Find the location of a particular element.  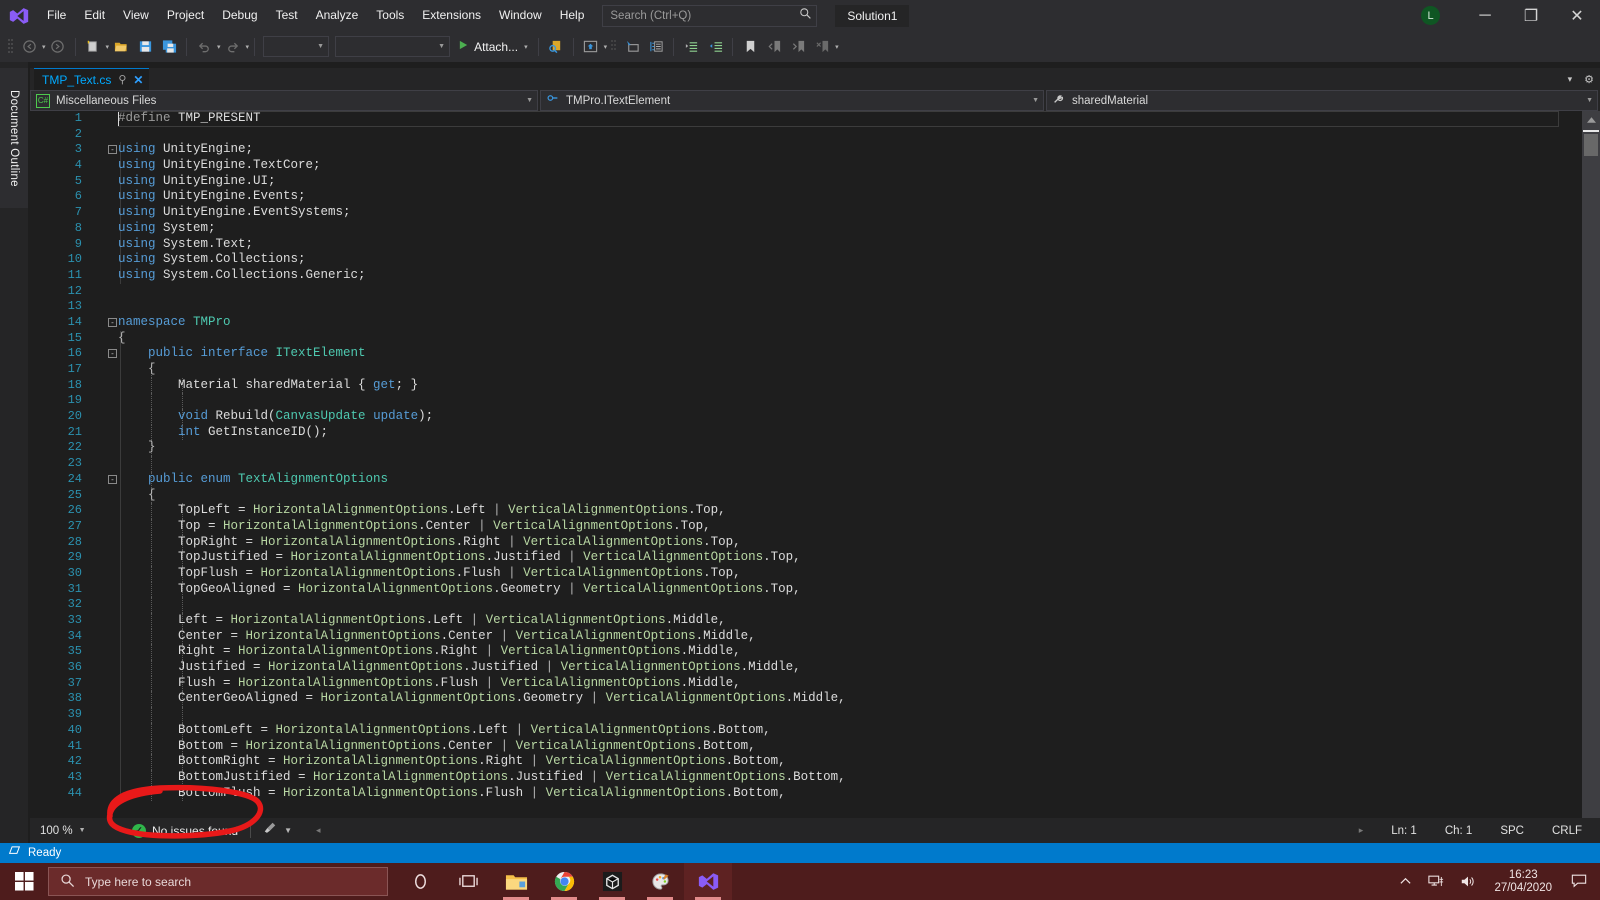

code-line: 5 using UnityEngine.UI; is located at coordinates (797, 181).